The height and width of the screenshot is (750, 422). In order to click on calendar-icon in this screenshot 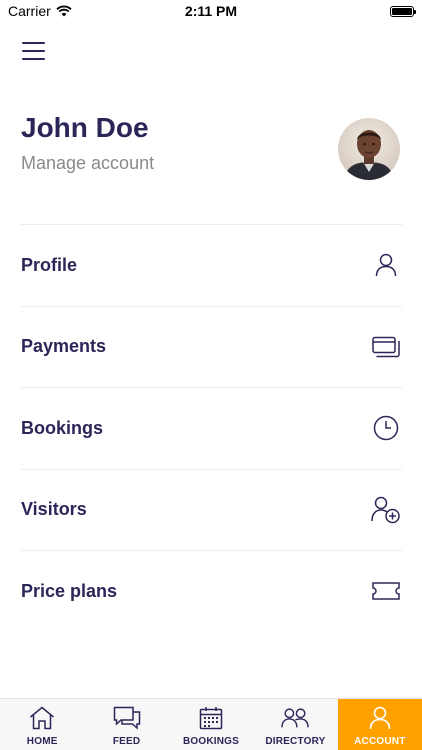, I will do `click(211, 718)`.